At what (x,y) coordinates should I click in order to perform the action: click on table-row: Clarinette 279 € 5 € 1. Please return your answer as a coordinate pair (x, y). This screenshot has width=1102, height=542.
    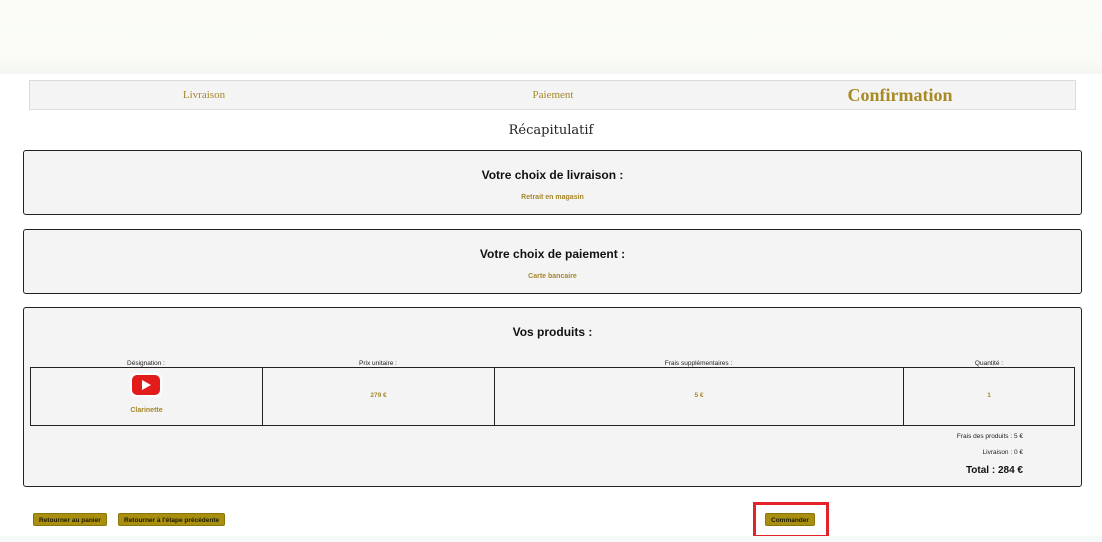
    Looking at the image, I should click on (552, 396).